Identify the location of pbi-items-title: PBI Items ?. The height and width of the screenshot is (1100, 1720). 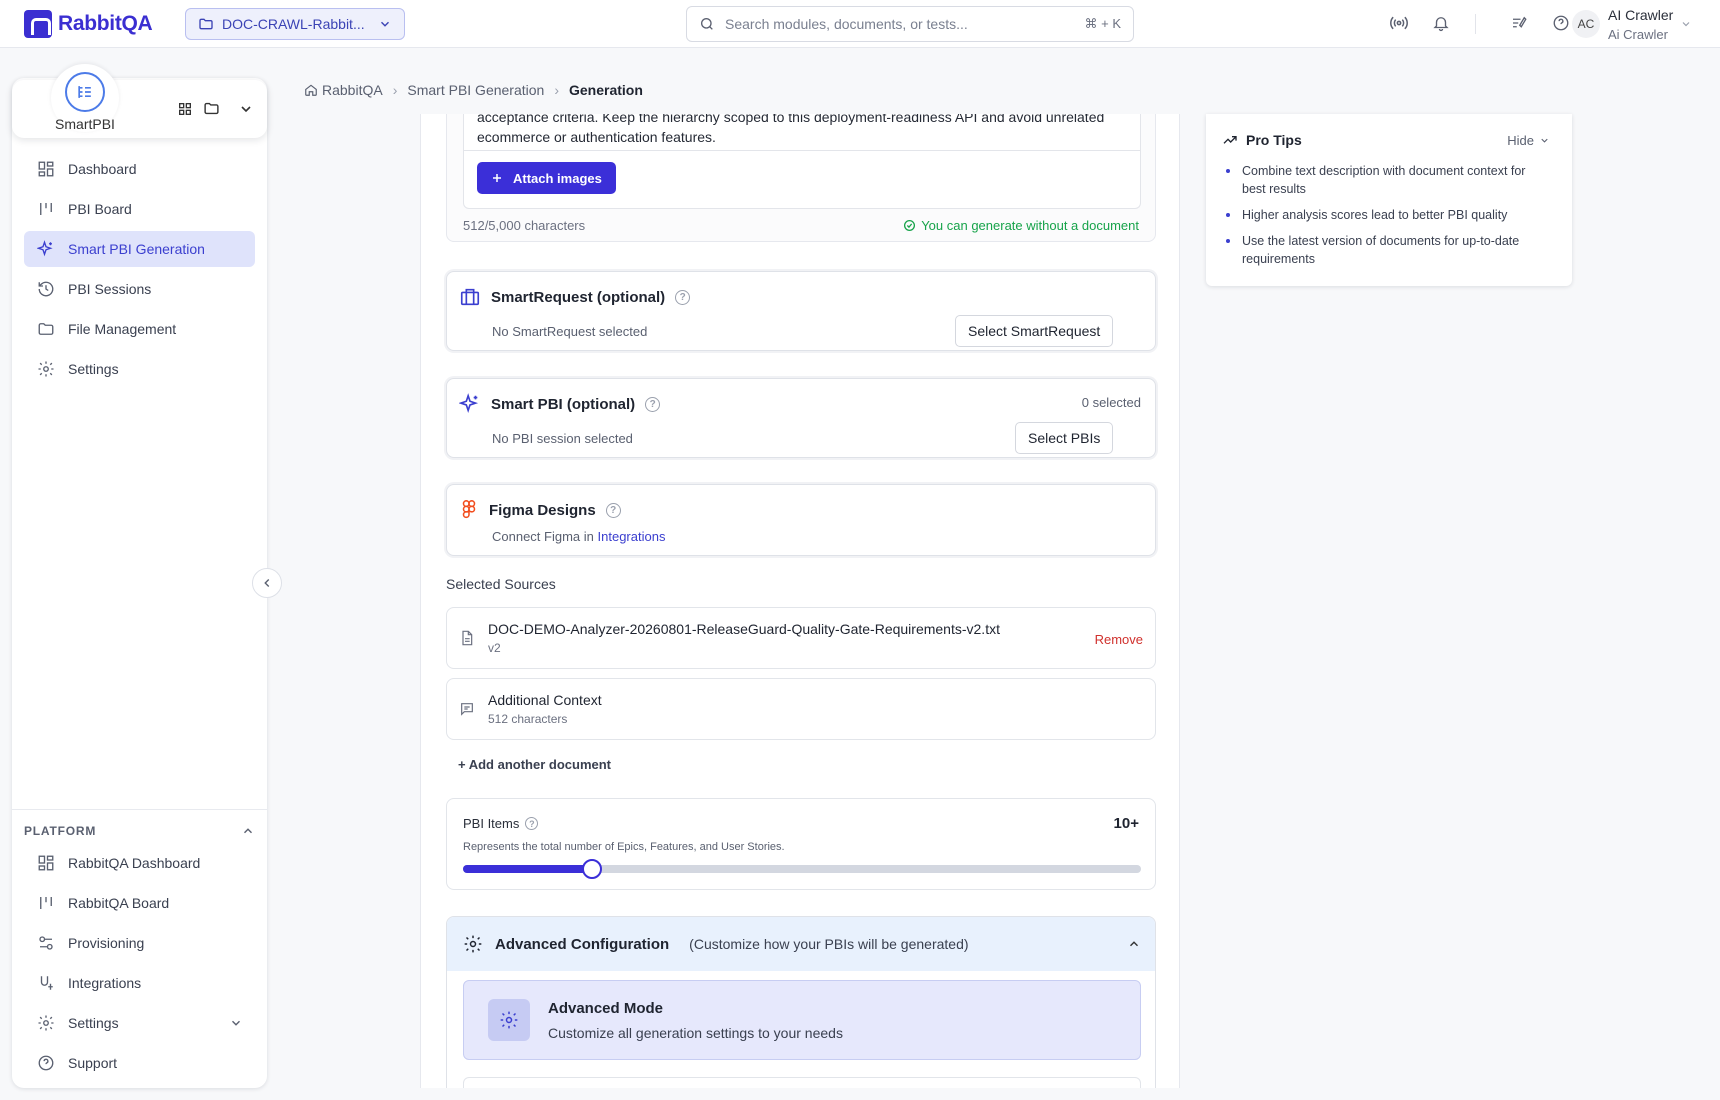
(501, 823).